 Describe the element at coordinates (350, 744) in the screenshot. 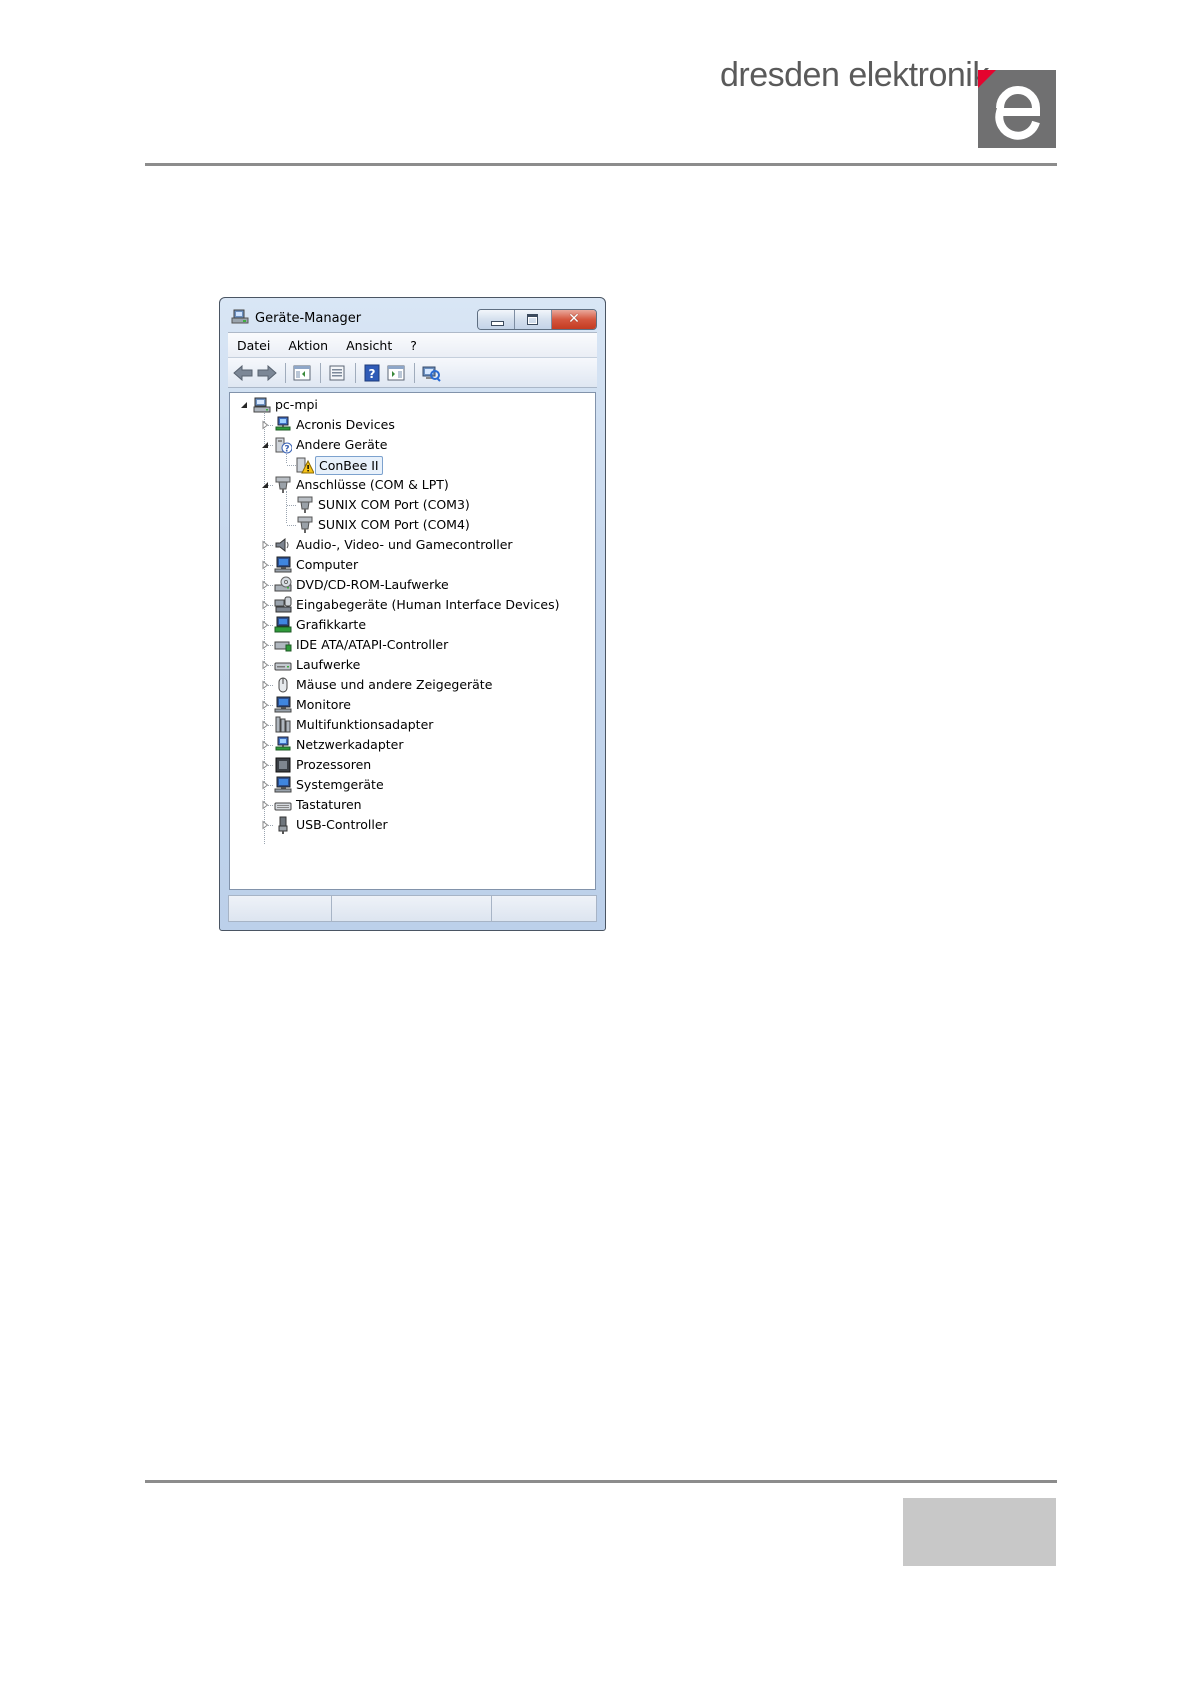

I see `tree-node-label: Netzwerkadapter` at that location.